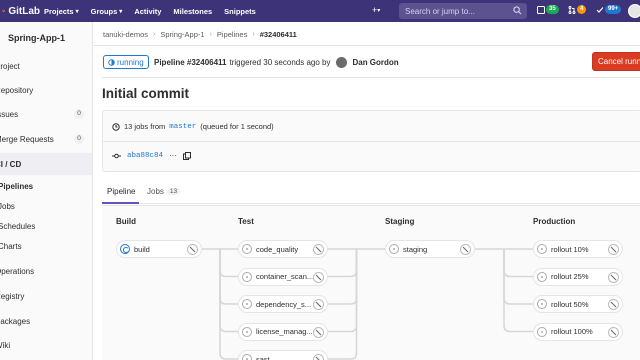  What do you see at coordinates (548, 9) in the screenshot?
I see `issues-counter: 35` at bounding box center [548, 9].